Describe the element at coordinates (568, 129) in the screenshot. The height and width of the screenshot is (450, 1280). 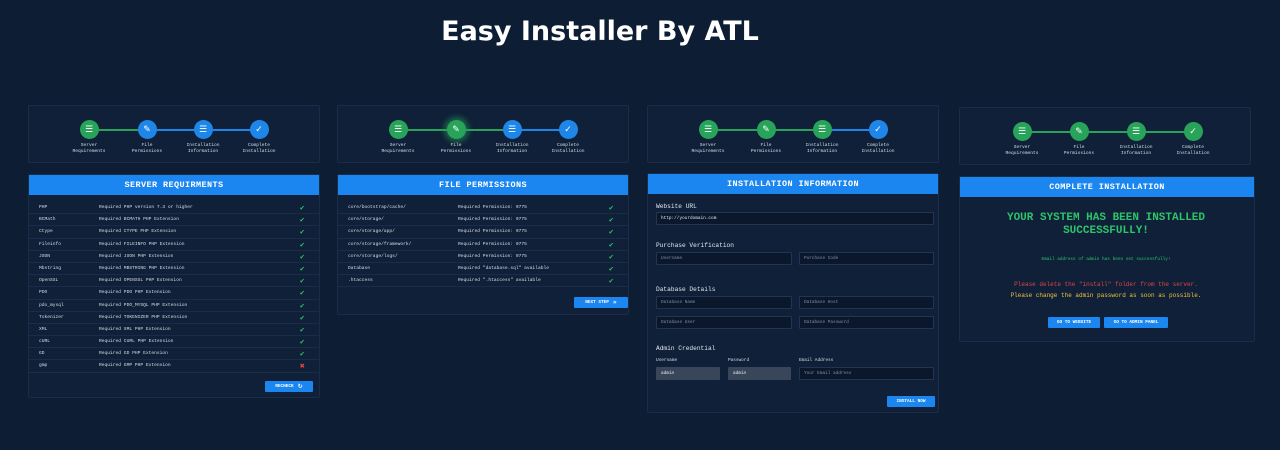
I see `check-circle-icon: ✓` at that location.